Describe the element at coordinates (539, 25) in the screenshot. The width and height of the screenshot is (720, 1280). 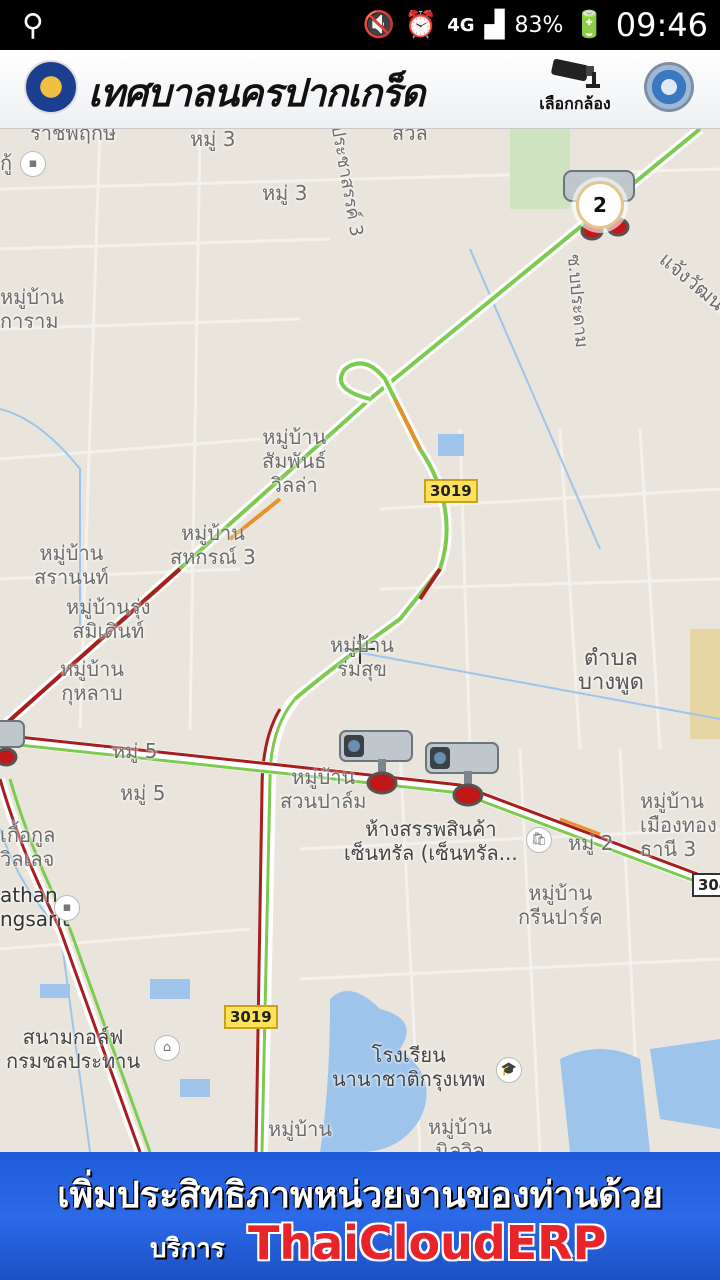
I see `battery-percent: 83%` at that location.